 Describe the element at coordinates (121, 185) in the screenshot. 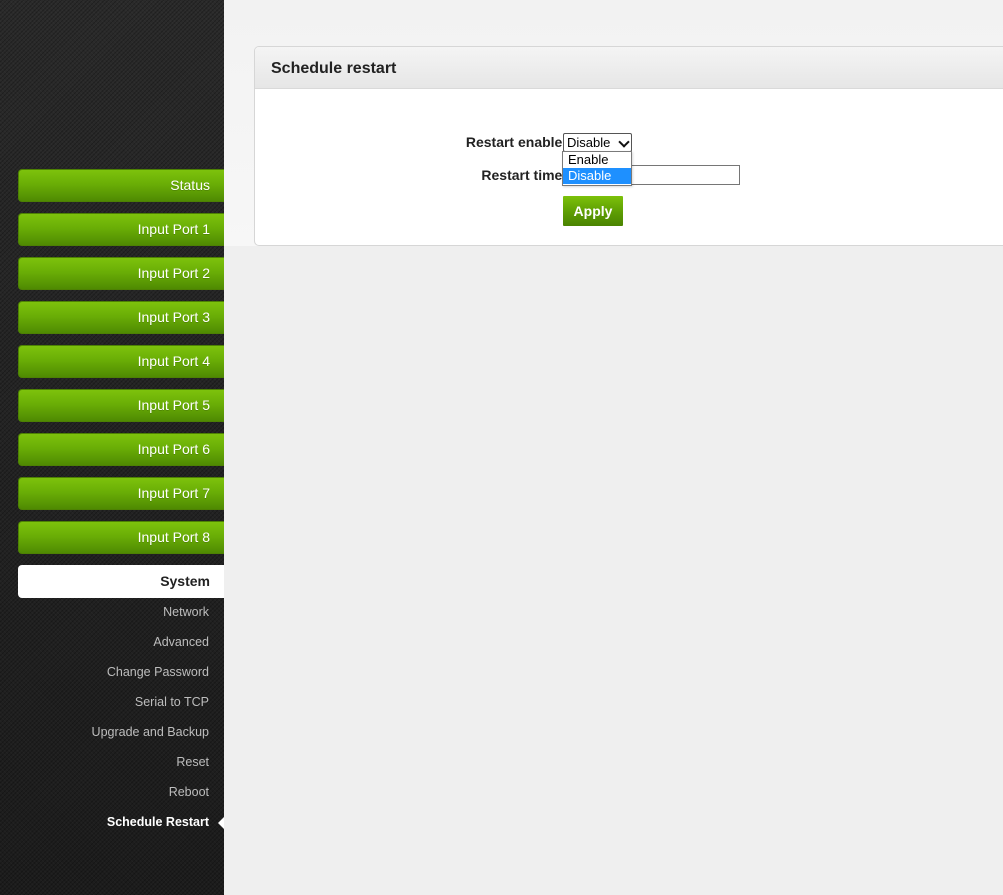

I see `nav-status-button: Status` at that location.